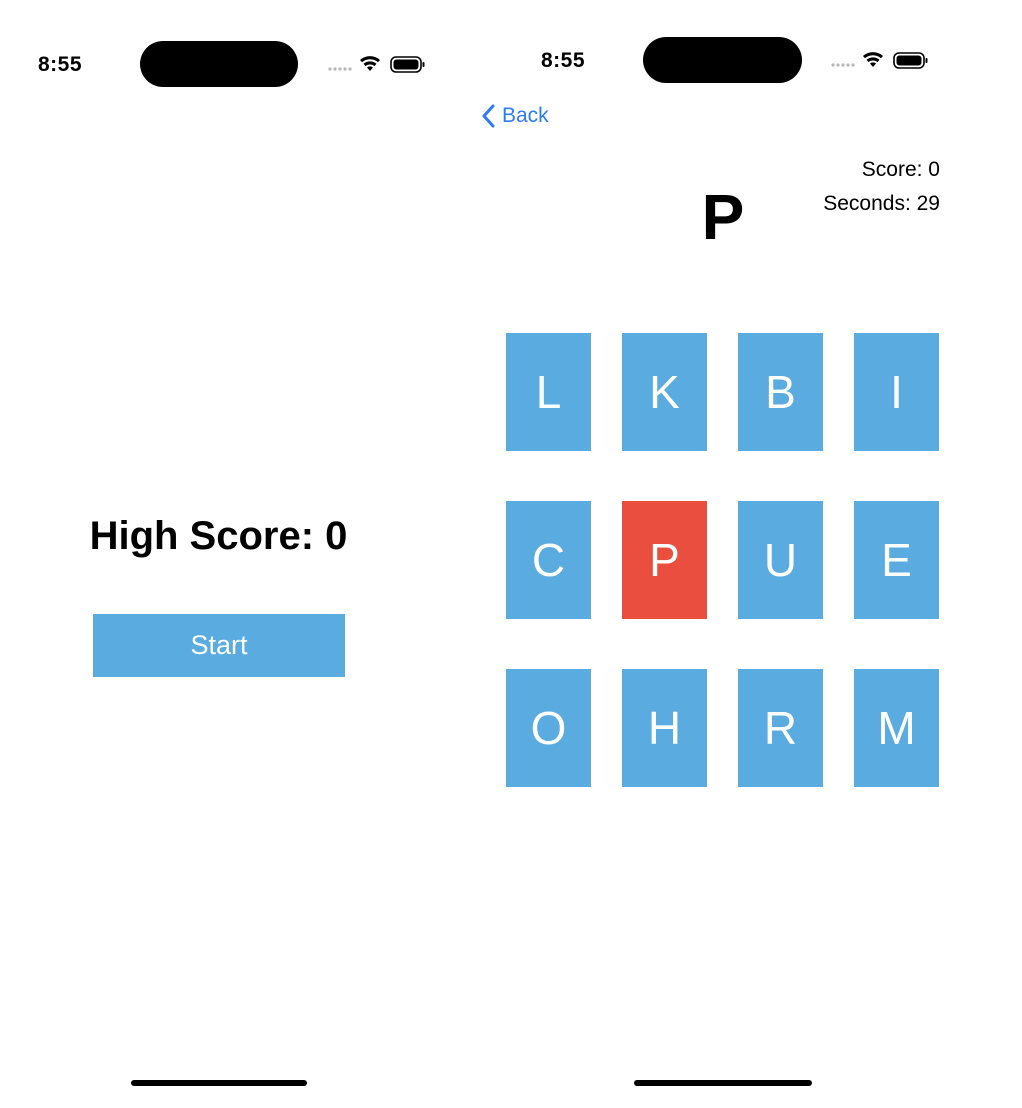  What do you see at coordinates (780, 560) in the screenshot?
I see `letter-tile-u: U` at bounding box center [780, 560].